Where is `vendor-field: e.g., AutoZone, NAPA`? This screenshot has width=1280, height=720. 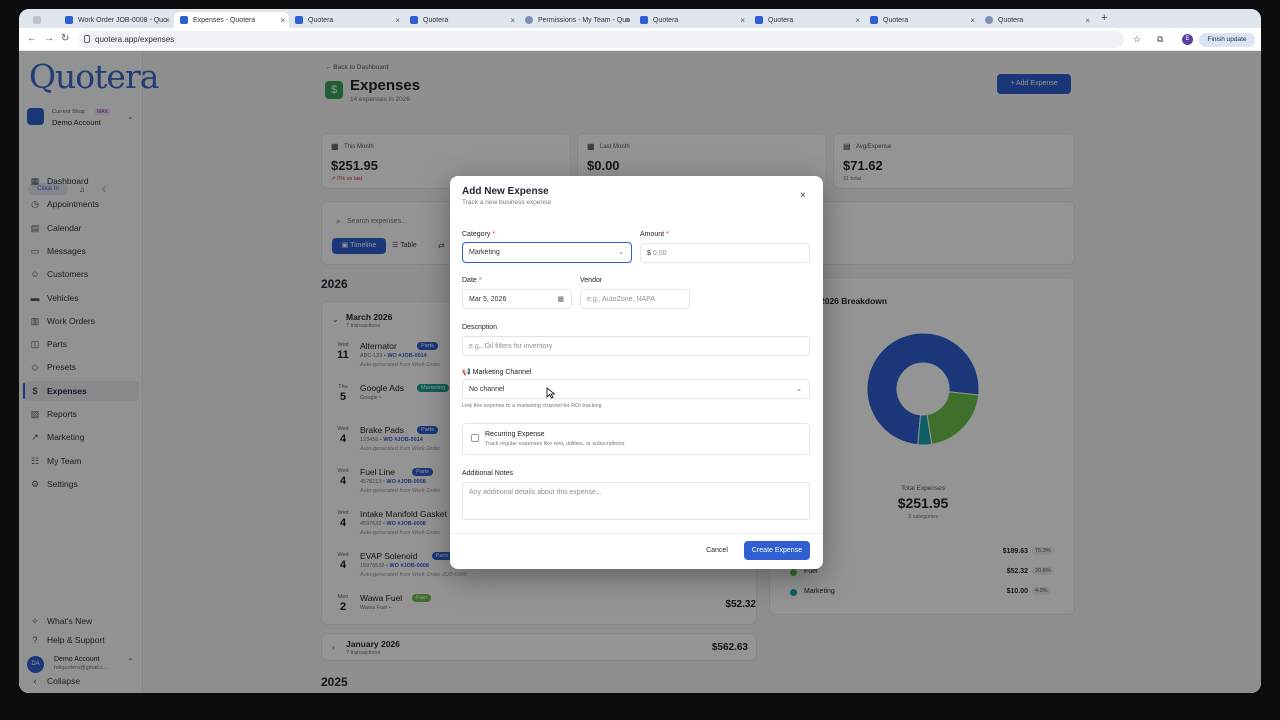 vendor-field: e.g., AutoZone, NAPA is located at coordinates (635, 299).